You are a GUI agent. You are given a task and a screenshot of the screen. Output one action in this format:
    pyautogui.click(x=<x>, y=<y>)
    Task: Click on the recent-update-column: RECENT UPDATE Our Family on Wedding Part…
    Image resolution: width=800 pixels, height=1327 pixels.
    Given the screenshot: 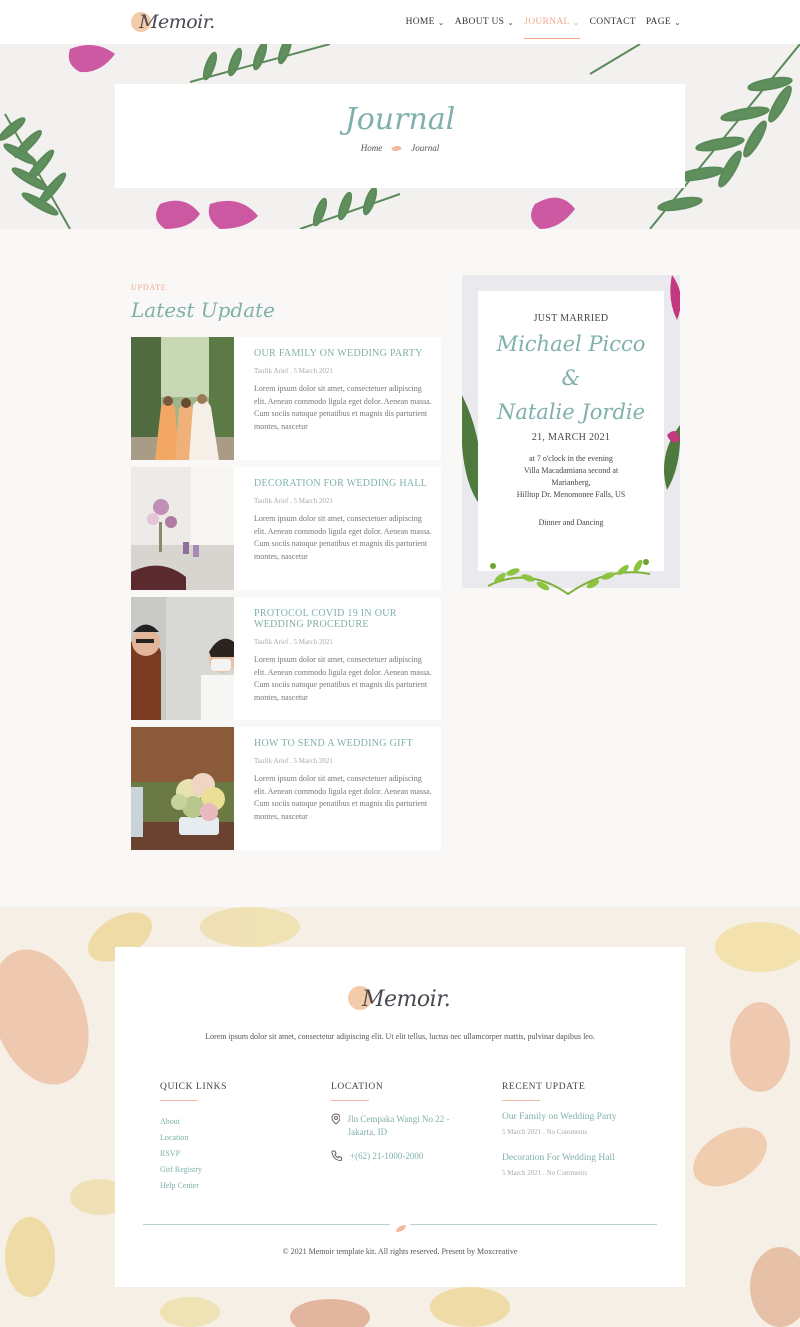 What is the action you would take?
    pyautogui.click(x=577, y=1129)
    